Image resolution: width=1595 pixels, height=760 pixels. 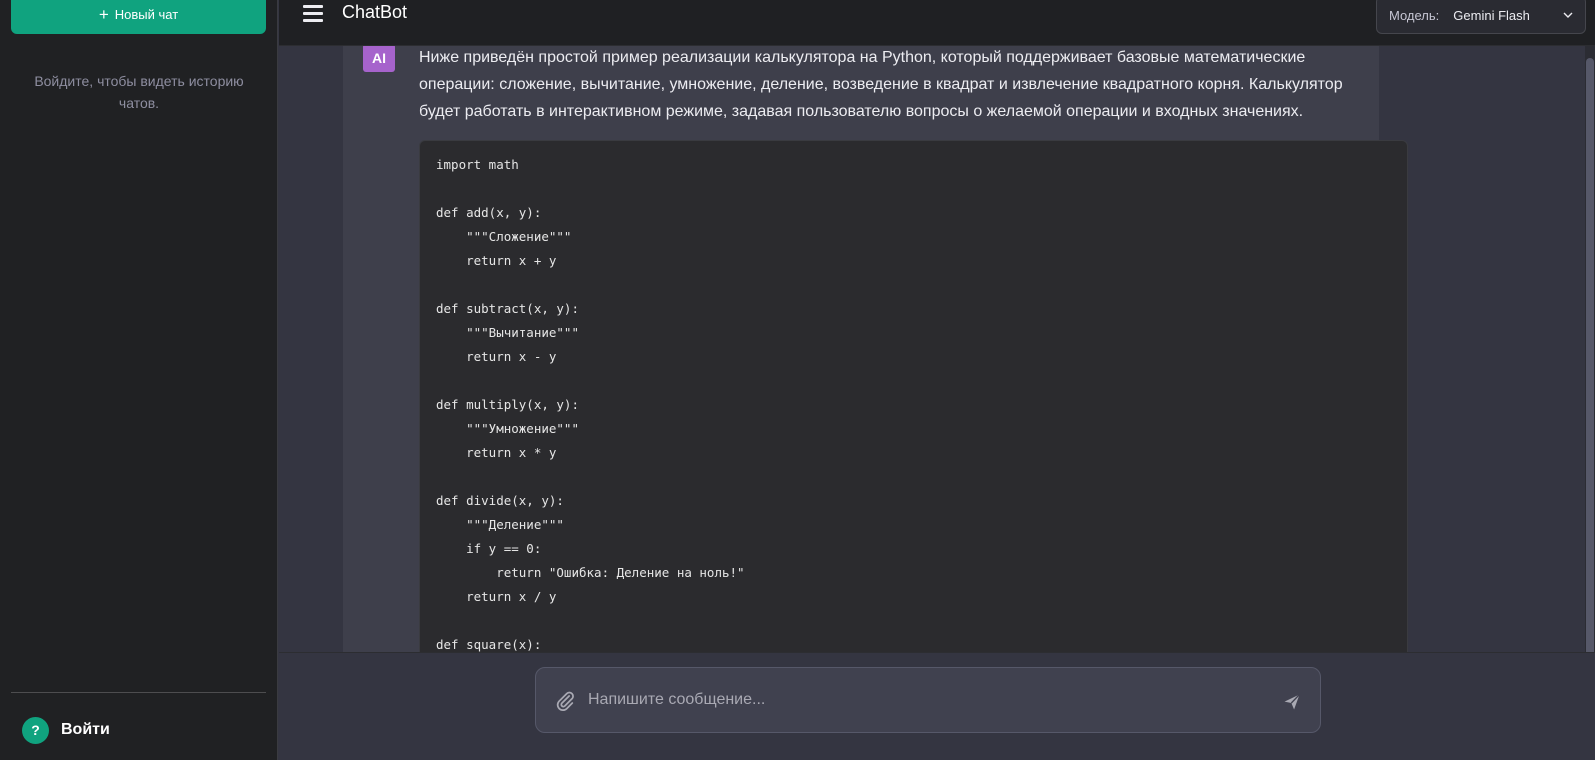 I want to click on login-label: Войти, so click(x=85, y=729).